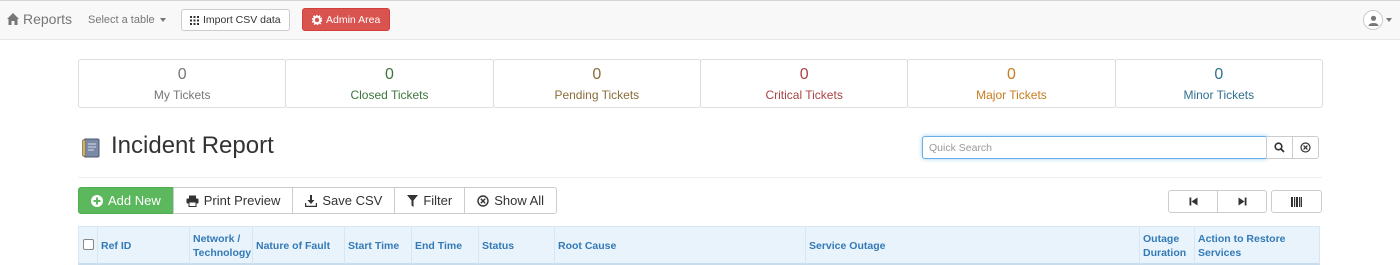  What do you see at coordinates (519, 200) in the screenshot?
I see `show-all-label: Show All` at bounding box center [519, 200].